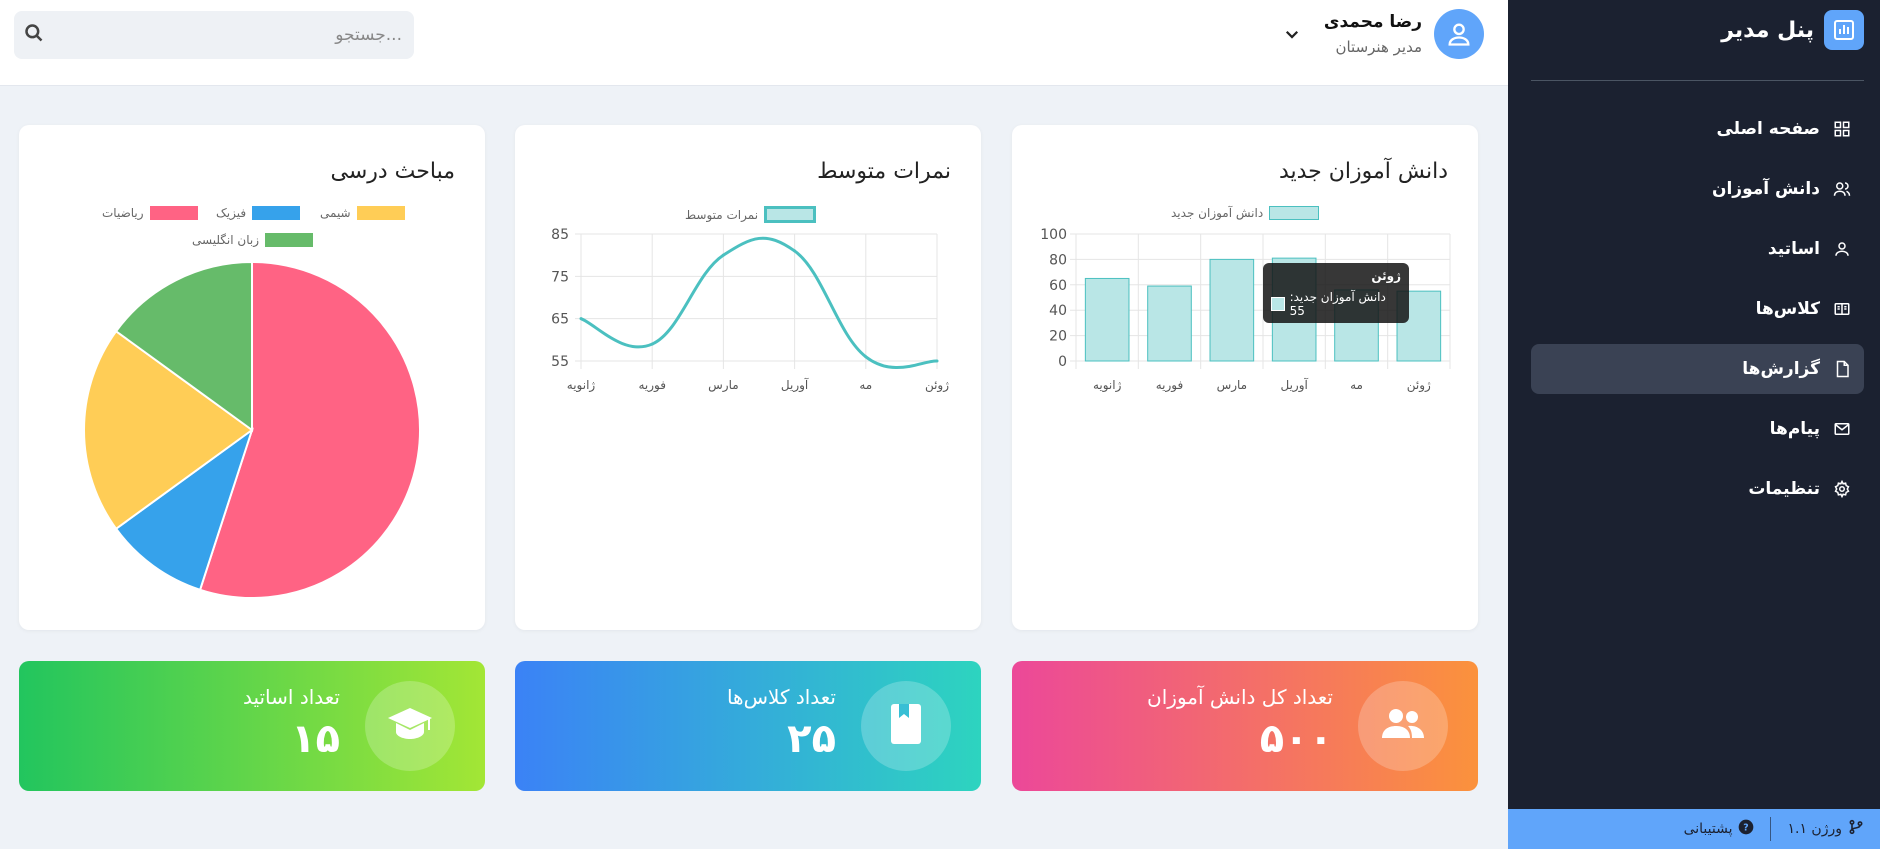 The image size is (1880, 849). I want to click on stat-value: ۱۵, so click(315, 739).